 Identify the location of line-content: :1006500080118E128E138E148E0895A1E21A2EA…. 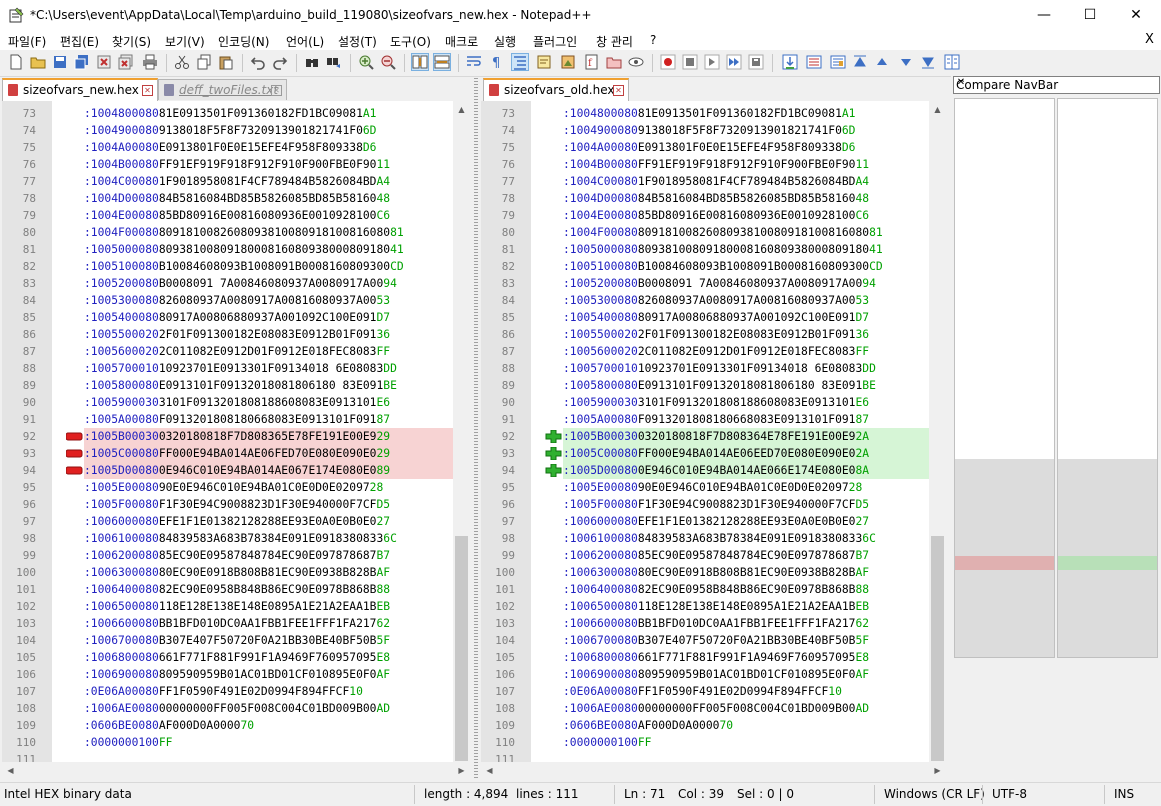
(754, 606).